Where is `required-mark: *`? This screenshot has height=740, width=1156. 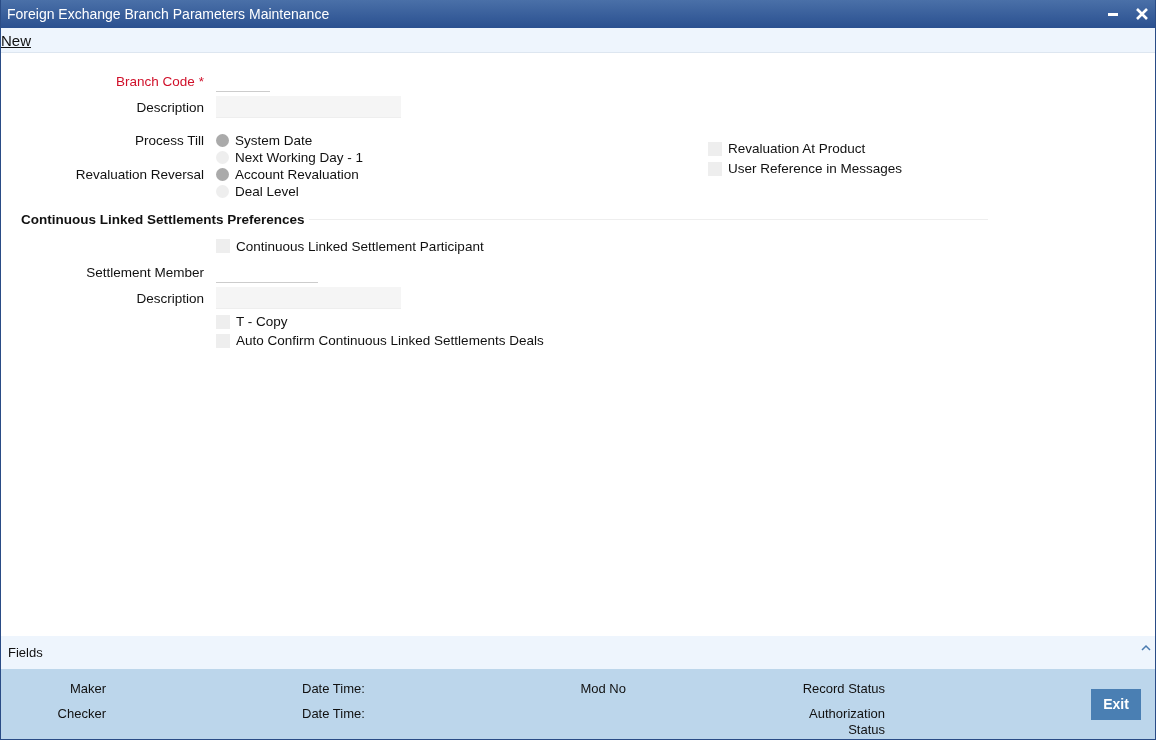
required-mark: * is located at coordinates (201, 81).